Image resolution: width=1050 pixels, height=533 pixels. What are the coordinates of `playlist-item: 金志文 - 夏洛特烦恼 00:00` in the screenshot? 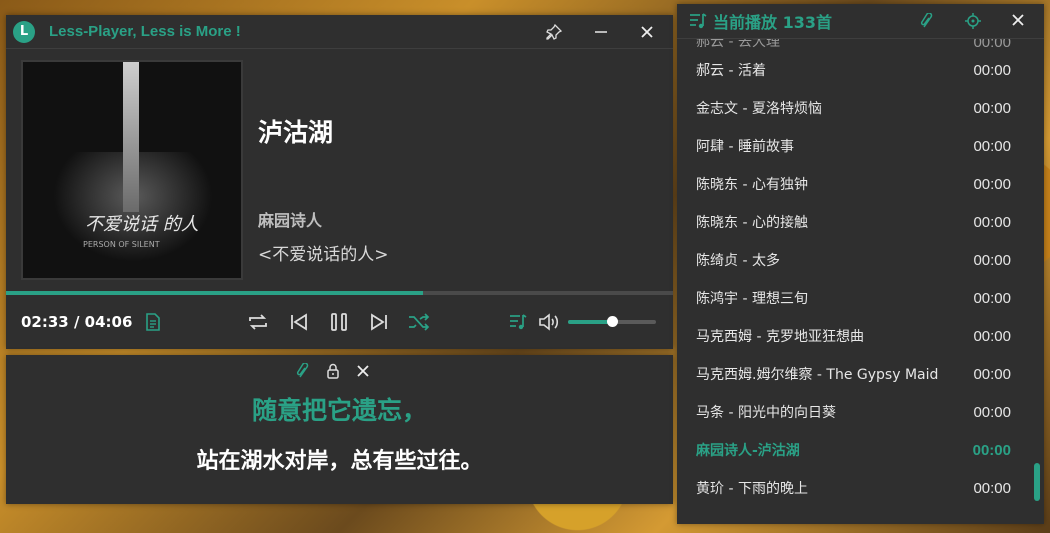 It's located at (860, 108).